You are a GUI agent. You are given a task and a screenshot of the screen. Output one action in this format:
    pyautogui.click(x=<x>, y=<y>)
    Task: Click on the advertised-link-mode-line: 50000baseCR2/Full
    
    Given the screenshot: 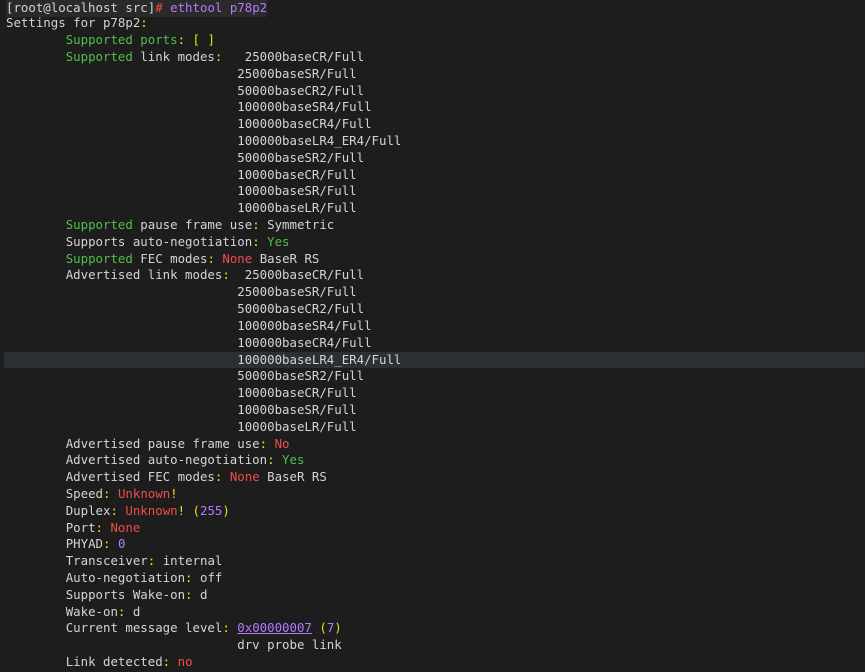 What is the action you would take?
    pyautogui.click(x=185, y=309)
    